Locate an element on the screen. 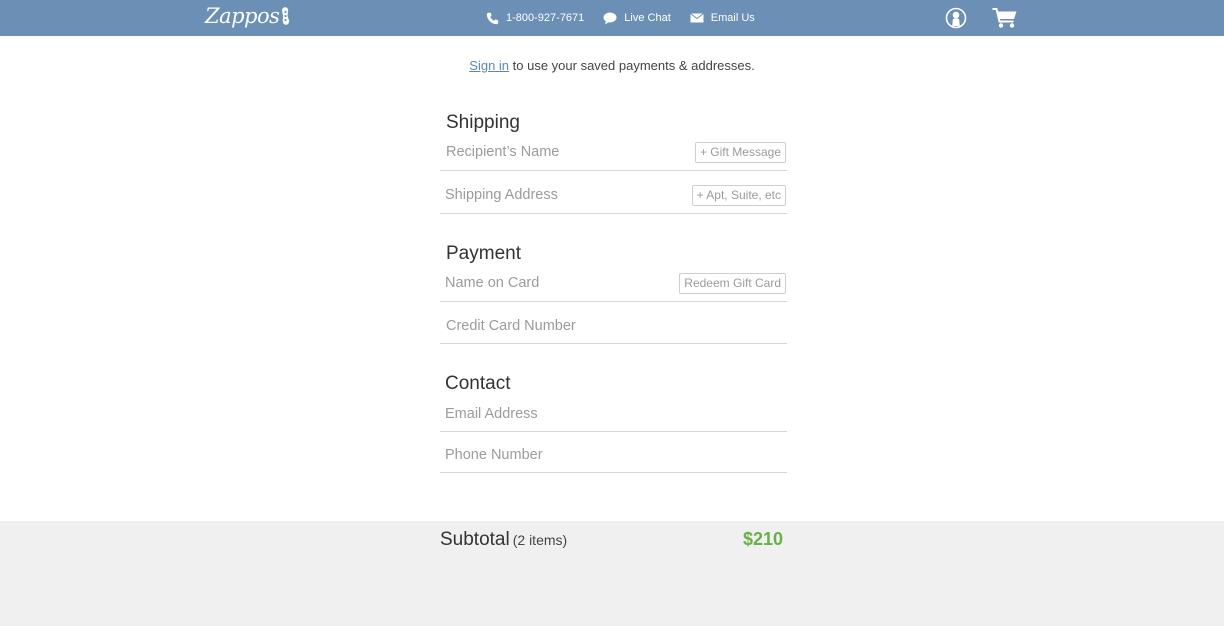  credit-card-number-field is located at coordinates (613, 326).